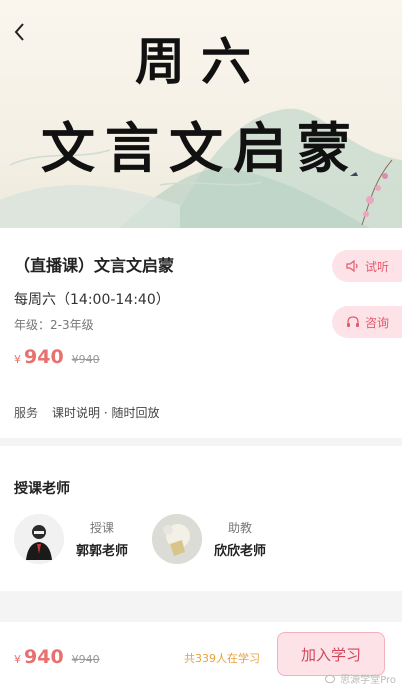 Image resolution: width=402 pixels, height=690 pixels. Describe the element at coordinates (106, 413) in the screenshot. I see `service-value: 课时说明 · 随时回放` at that location.